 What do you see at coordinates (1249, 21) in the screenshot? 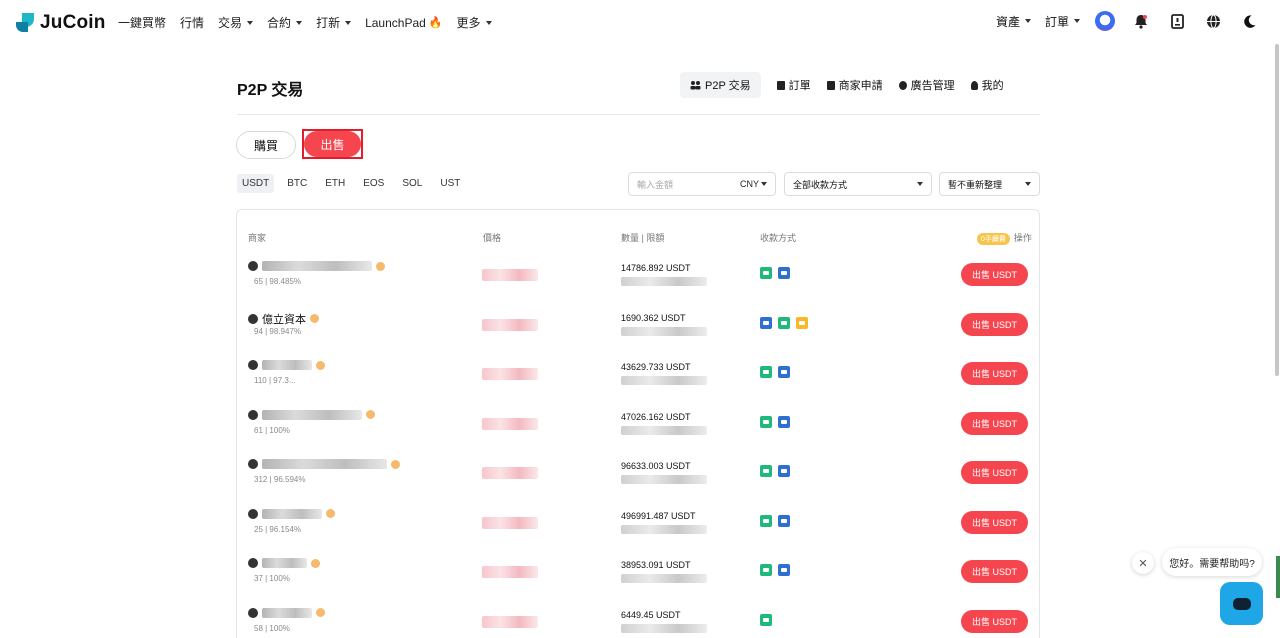
I see `moon-icon` at bounding box center [1249, 21].